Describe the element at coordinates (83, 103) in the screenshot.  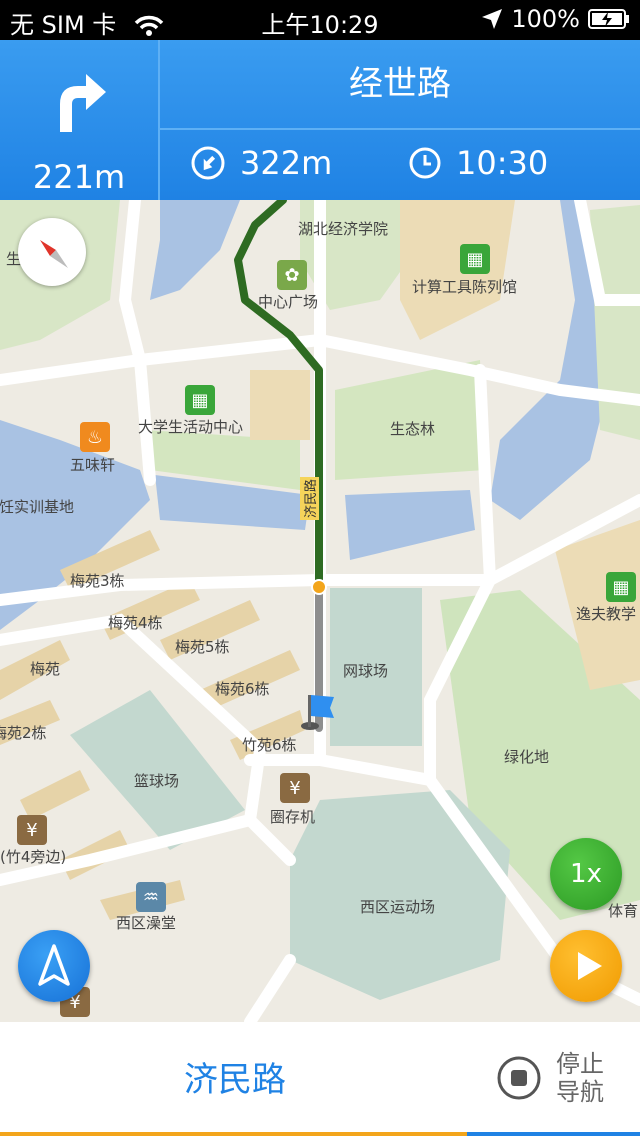
I see `turn-right-icon` at that location.